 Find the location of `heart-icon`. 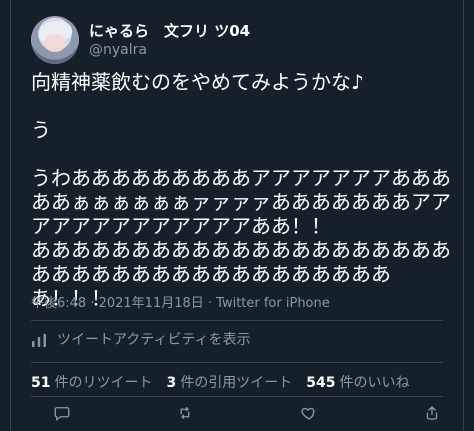

heart-icon is located at coordinates (309, 413).